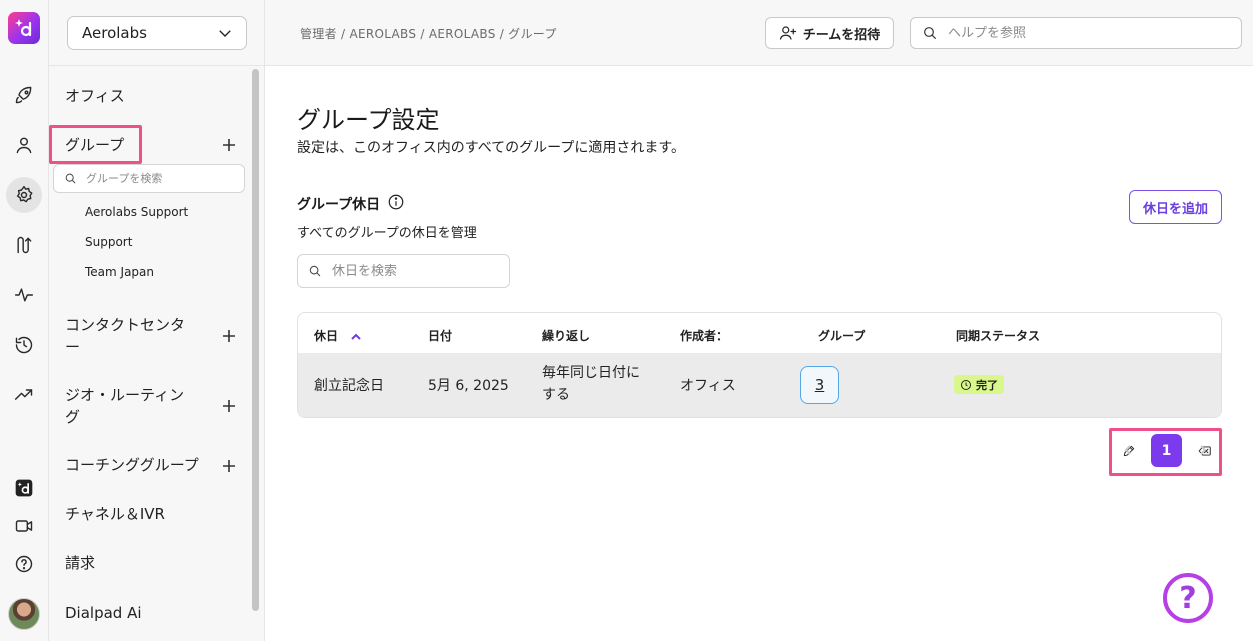  Describe the element at coordinates (591, 373) in the screenshot. I see `holiday-repeat-line1: 毎年同じ日付に` at that location.